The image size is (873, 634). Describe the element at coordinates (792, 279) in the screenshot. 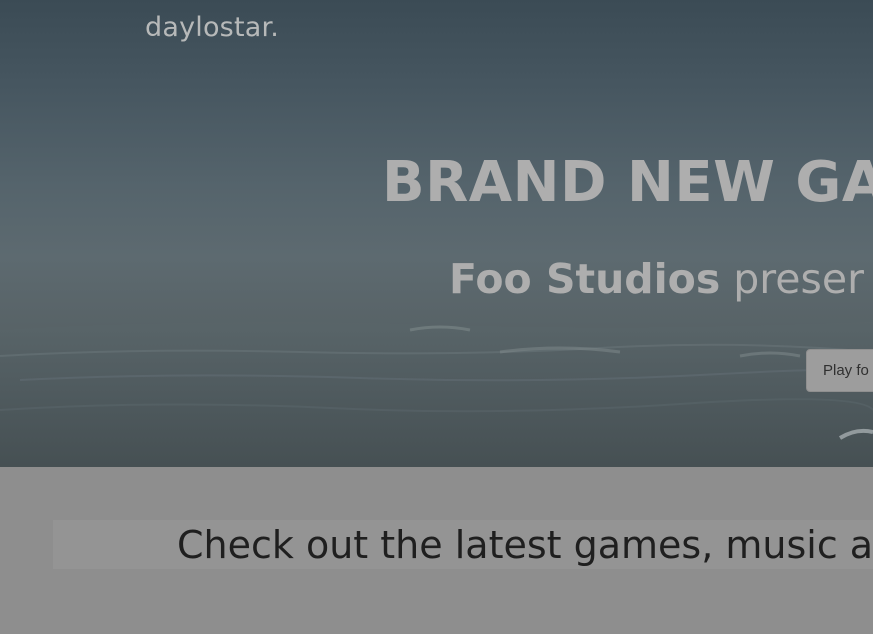

I see `subline-rest: preser` at that location.